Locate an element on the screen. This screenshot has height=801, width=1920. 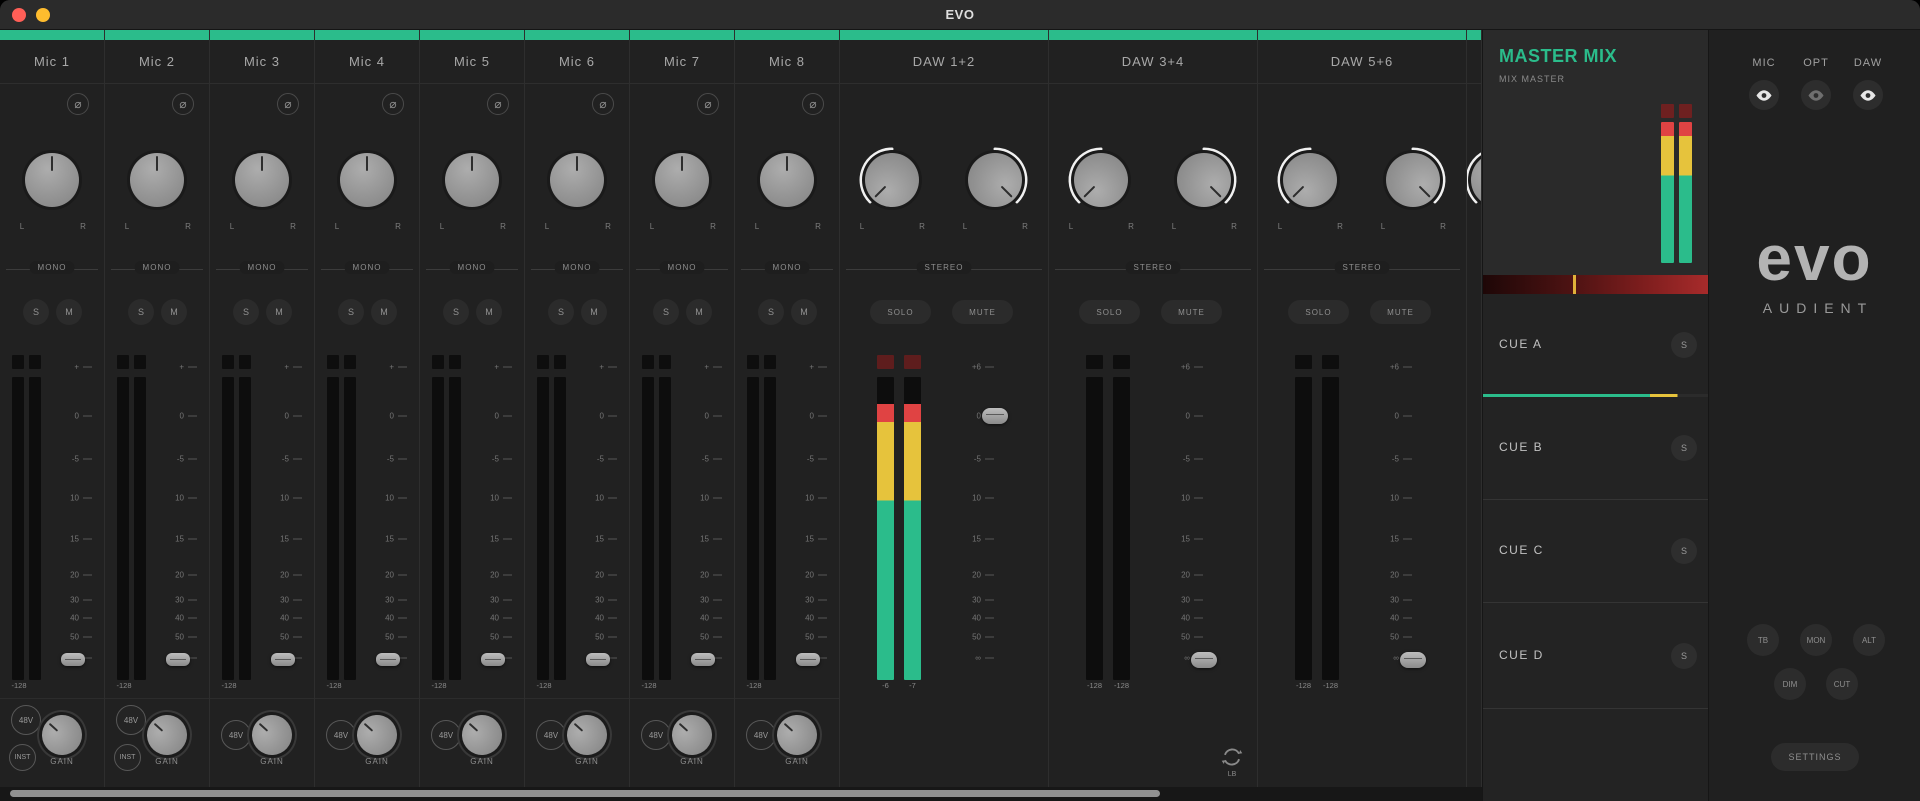
dim-button: DIM is located at coordinates (1790, 684).